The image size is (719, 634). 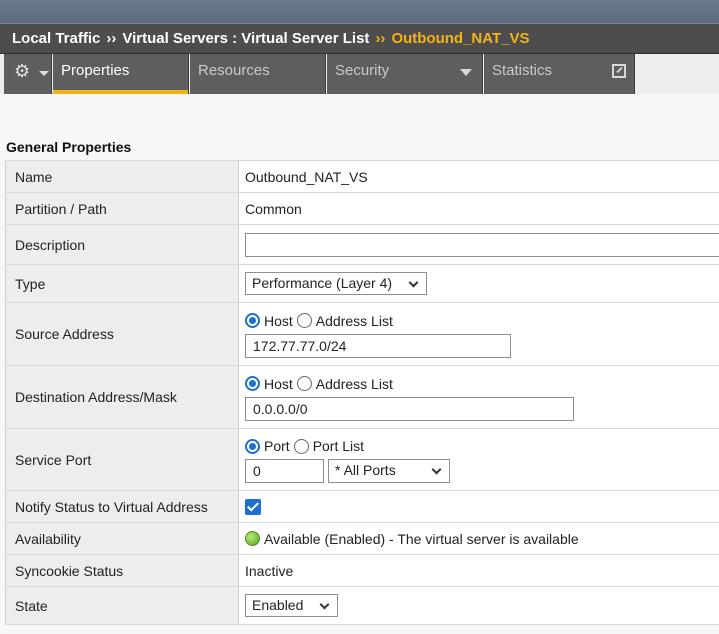 What do you see at coordinates (253, 507) in the screenshot?
I see `notify-status-checkbox` at bounding box center [253, 507].